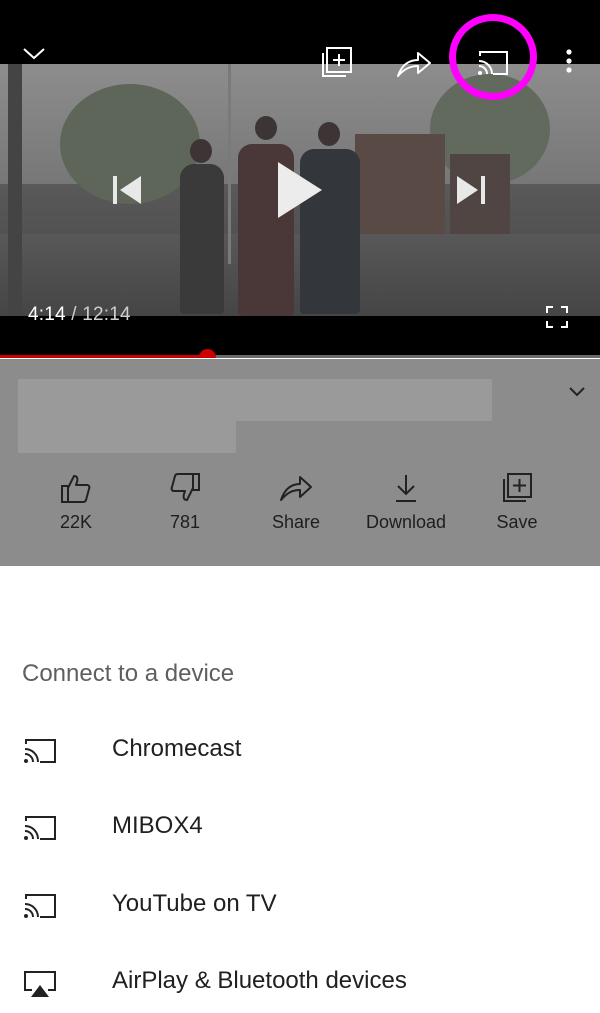 This screenshot has height=1013, width=600. I want to click on share-action-button: Share, so click(296, 501).